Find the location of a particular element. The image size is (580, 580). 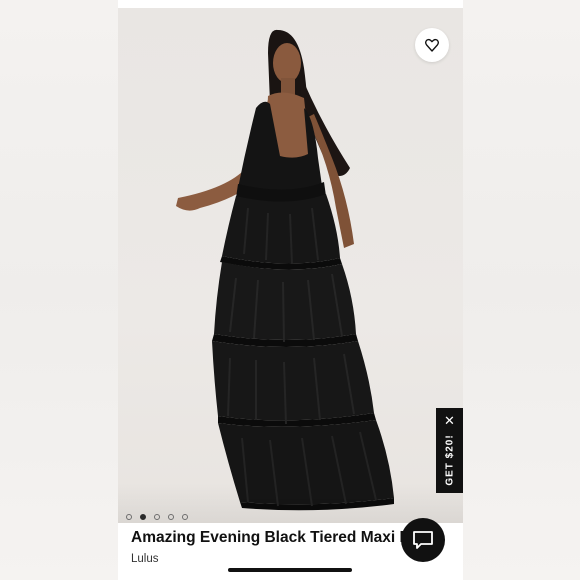

heart-outline-icon is located at coordinates (432, 45).